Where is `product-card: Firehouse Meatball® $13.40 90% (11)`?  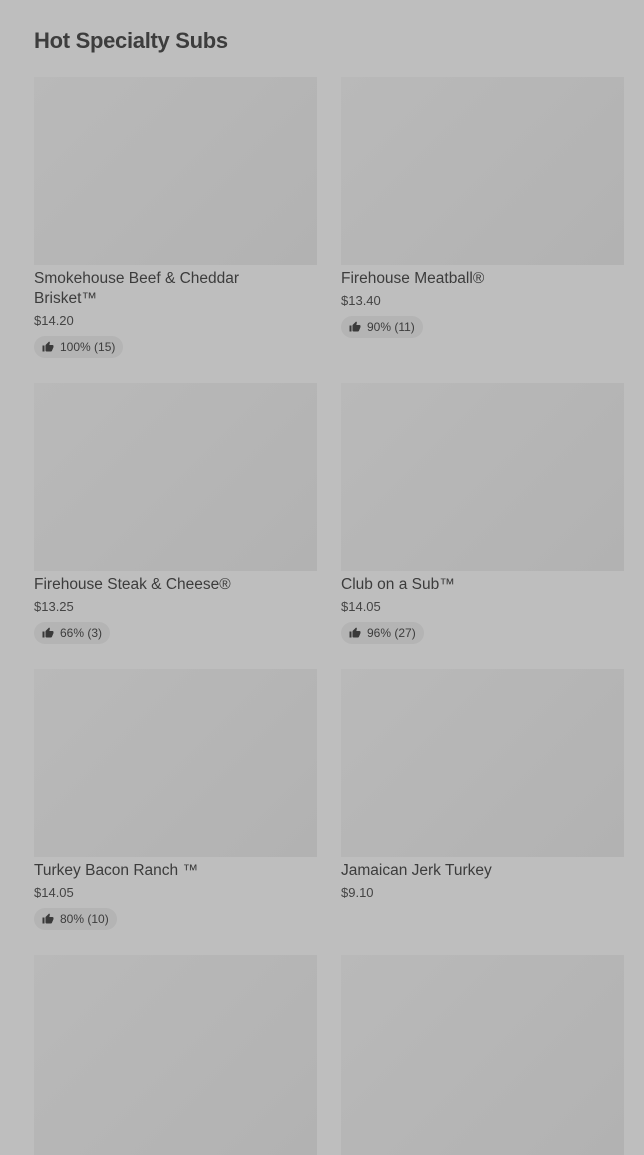 product-card: Firehouse Meatball® $13.40 90% (11) is located at coordinates (482, 230).